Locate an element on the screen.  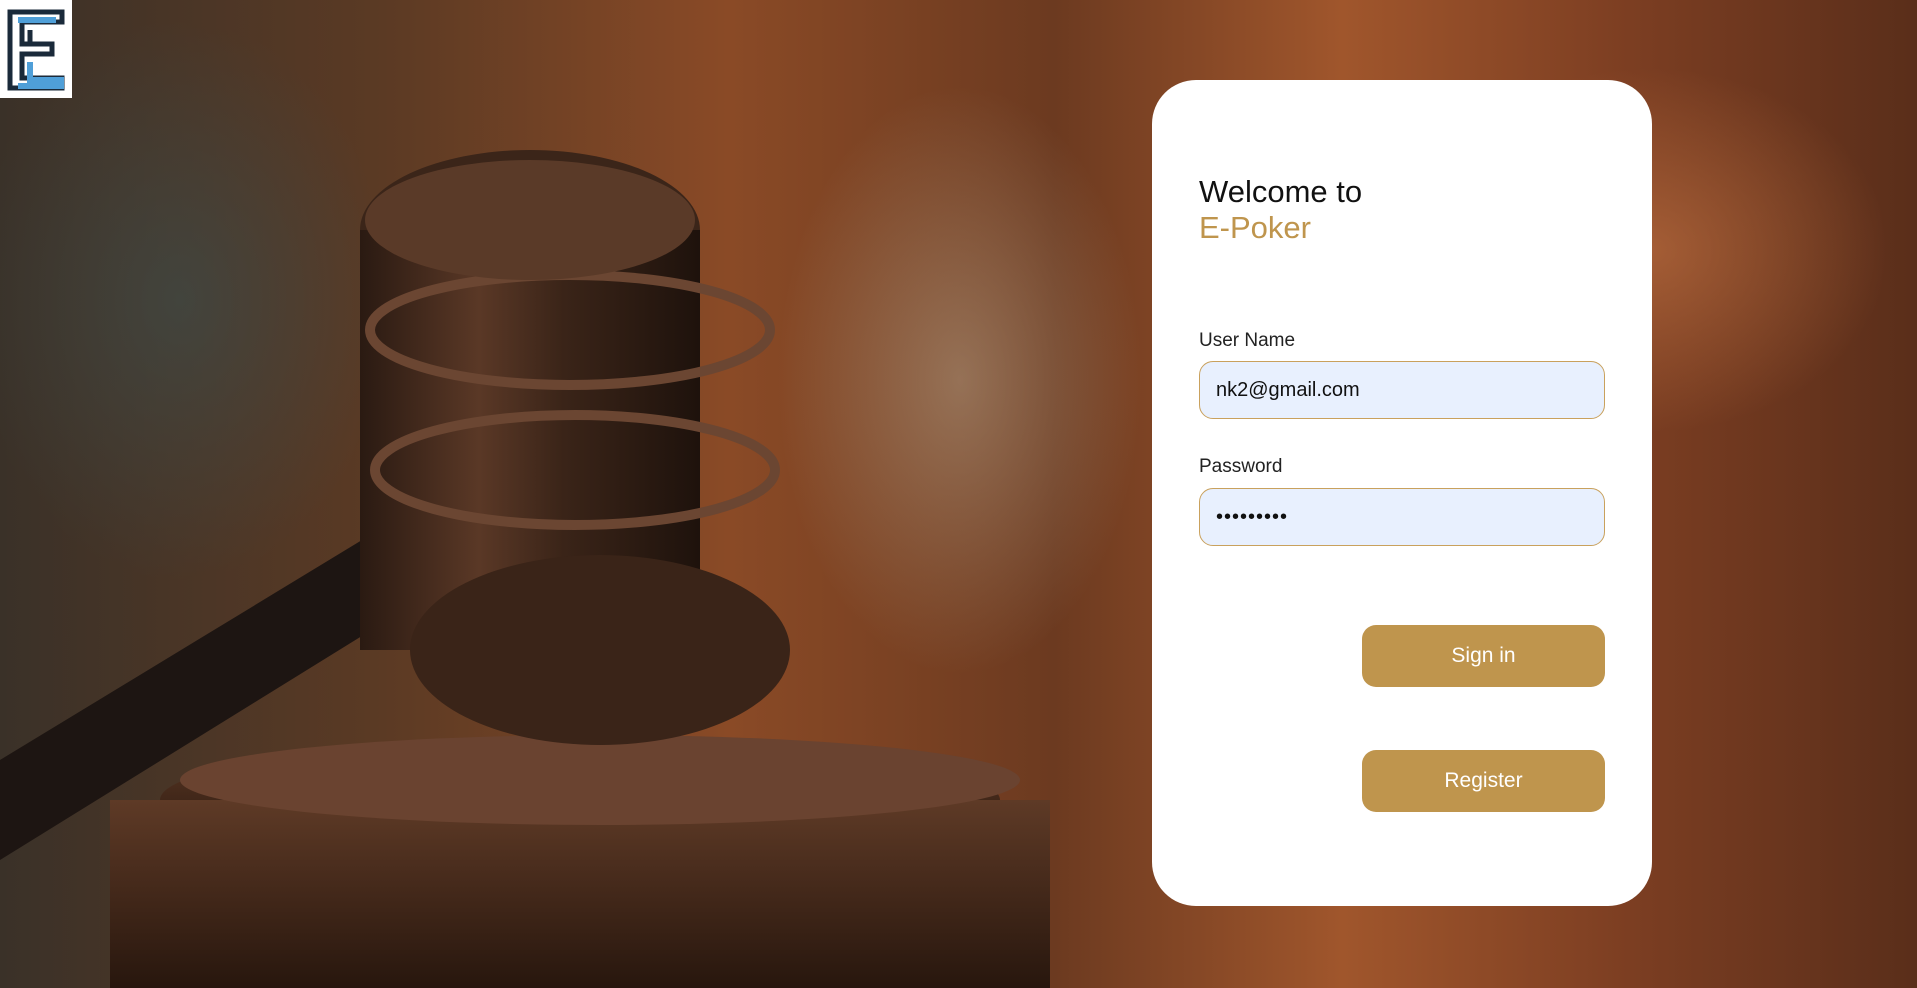
e-logo-icon is located at coordinates (36, 50).